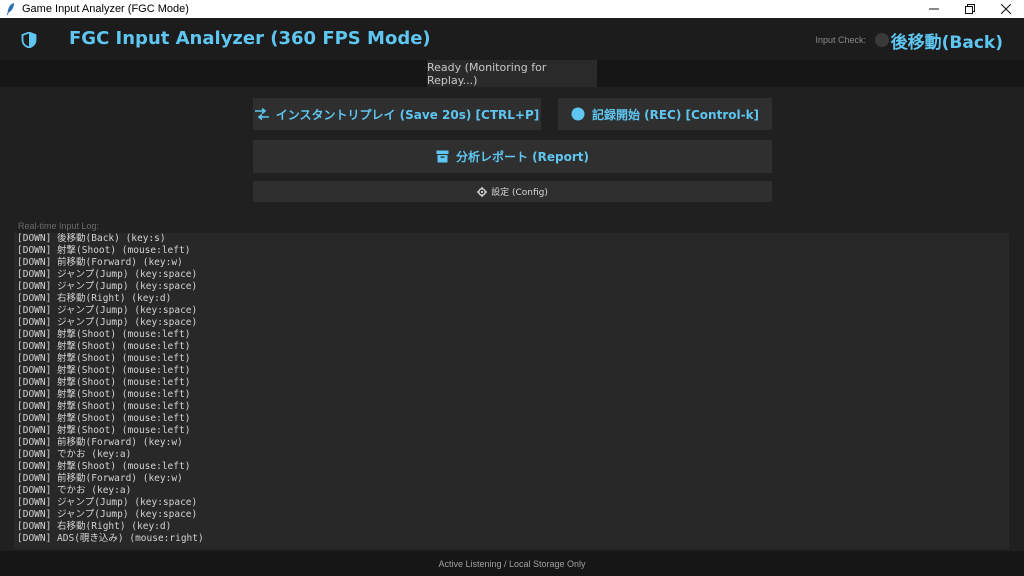 This screenshot has height=576, width=1024. What do you see at coordinates (946, 43) in the screenshot?
I see `current-input-key: 後移動(Back)` at bounding box center [946, 43].